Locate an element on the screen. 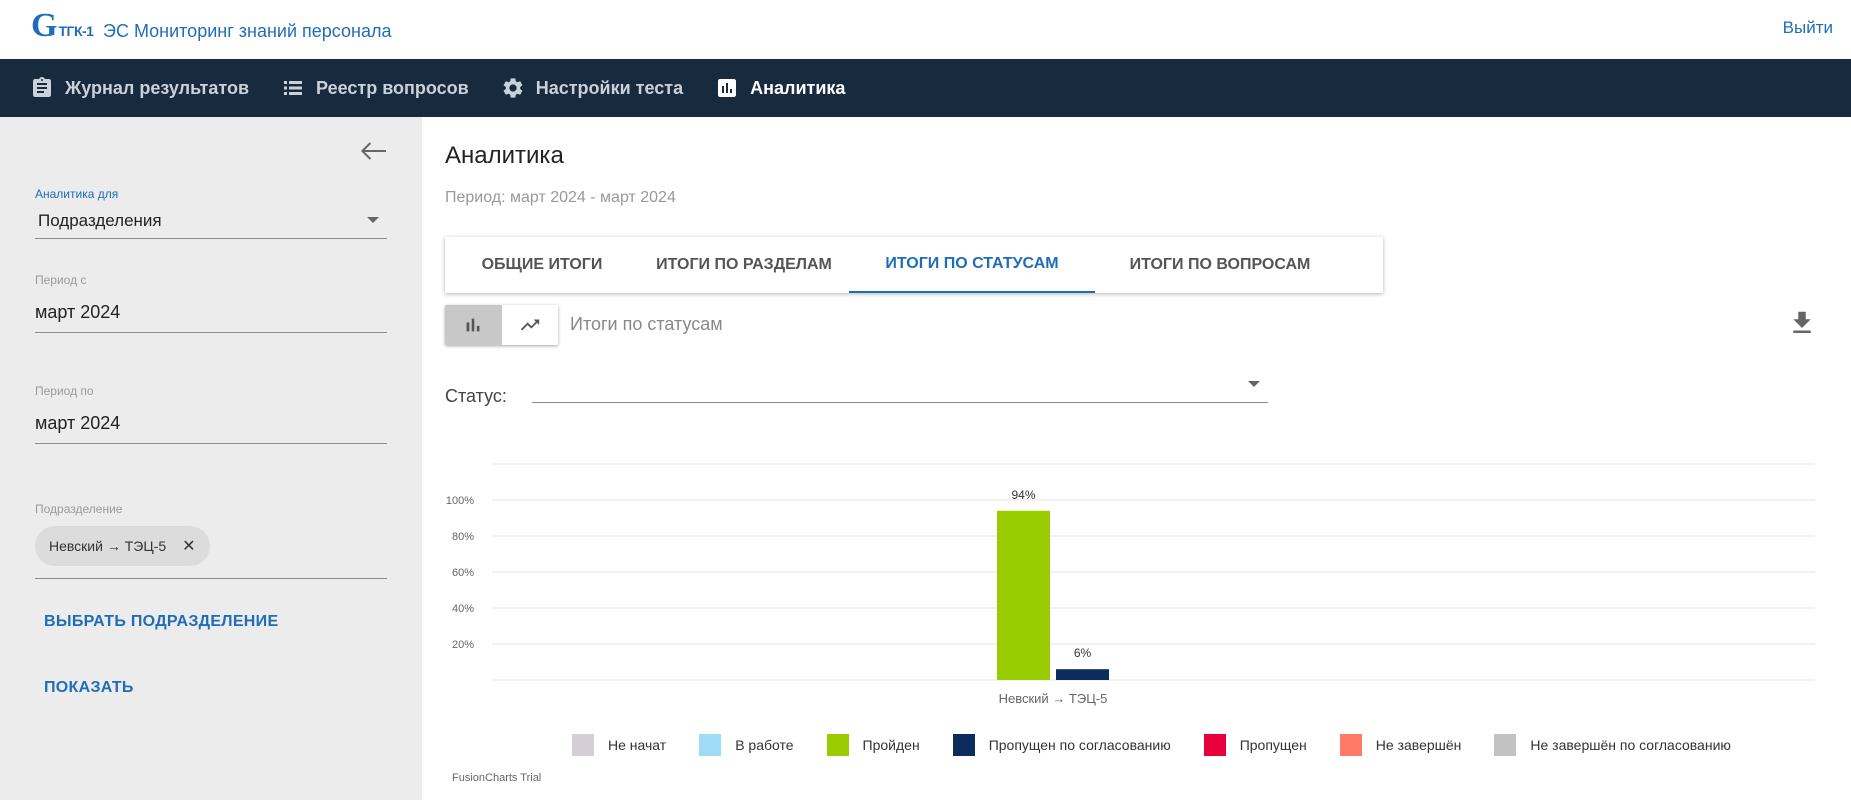 The width and height of the screenshot is (1851, 800). x-tick-label: Невский → ТЭЦ-5 is located at coordinates (1053, 698).